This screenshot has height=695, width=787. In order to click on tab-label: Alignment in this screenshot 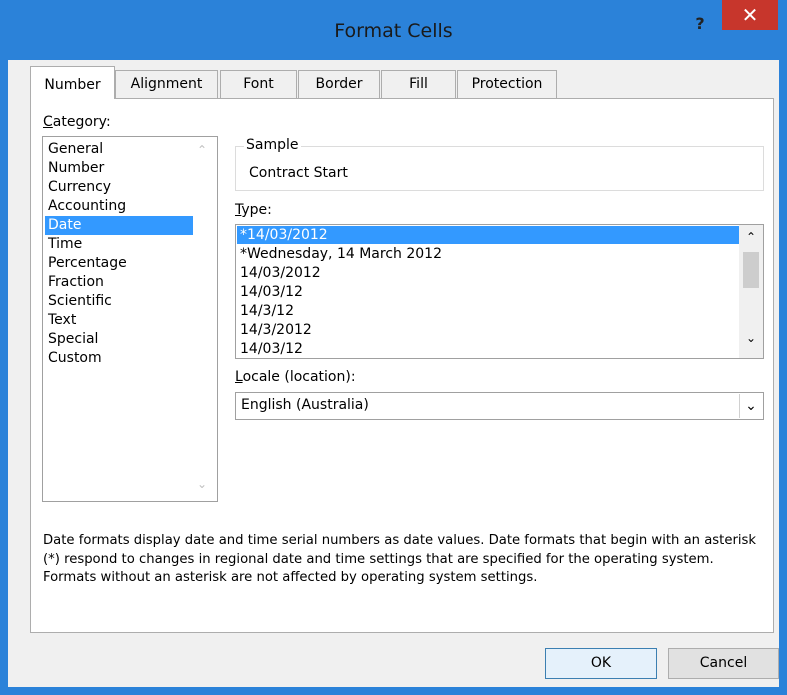, I will do `click(166, 84)`.